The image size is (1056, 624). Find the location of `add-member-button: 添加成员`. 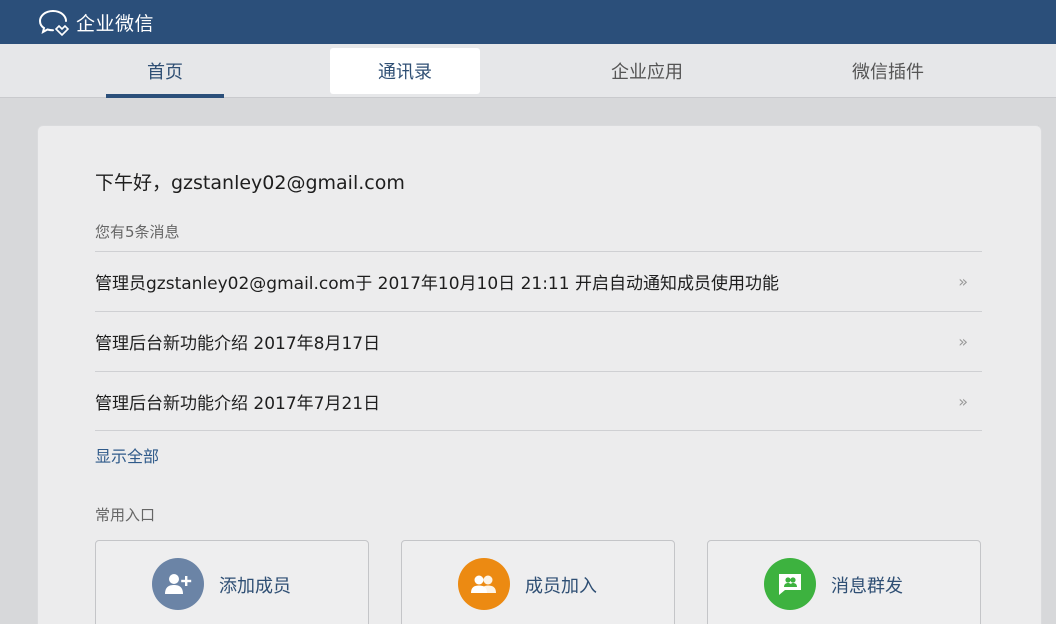

add-member-button: 添加成员 is located at coordinates (232, 582).